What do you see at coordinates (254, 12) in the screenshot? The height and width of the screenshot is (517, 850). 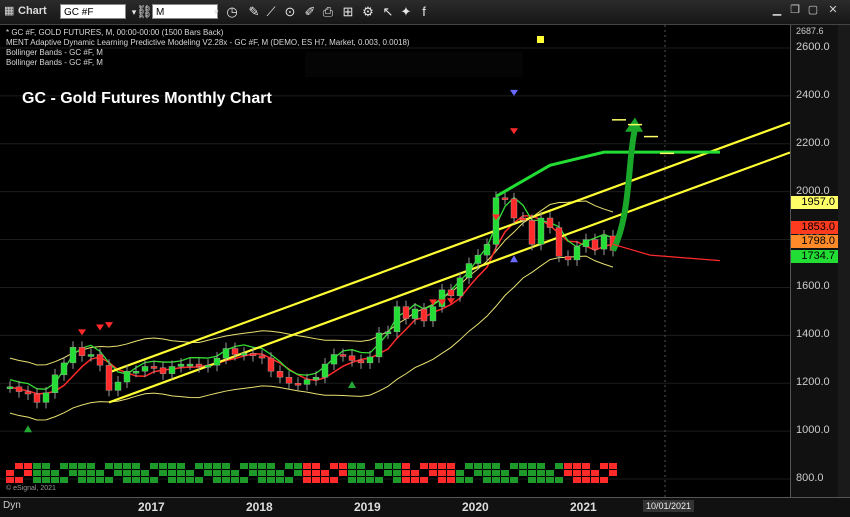 I see `pencil-icon: ✎` at bounding box center [254, 12].